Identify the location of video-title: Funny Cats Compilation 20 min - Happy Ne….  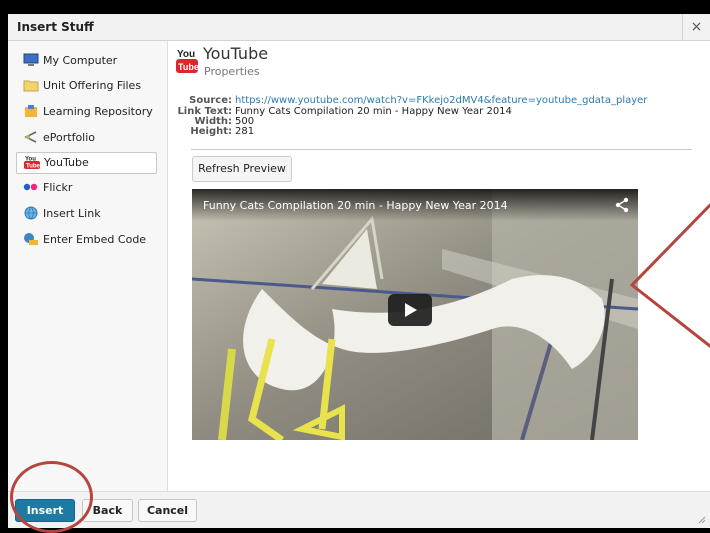
(355, 205).